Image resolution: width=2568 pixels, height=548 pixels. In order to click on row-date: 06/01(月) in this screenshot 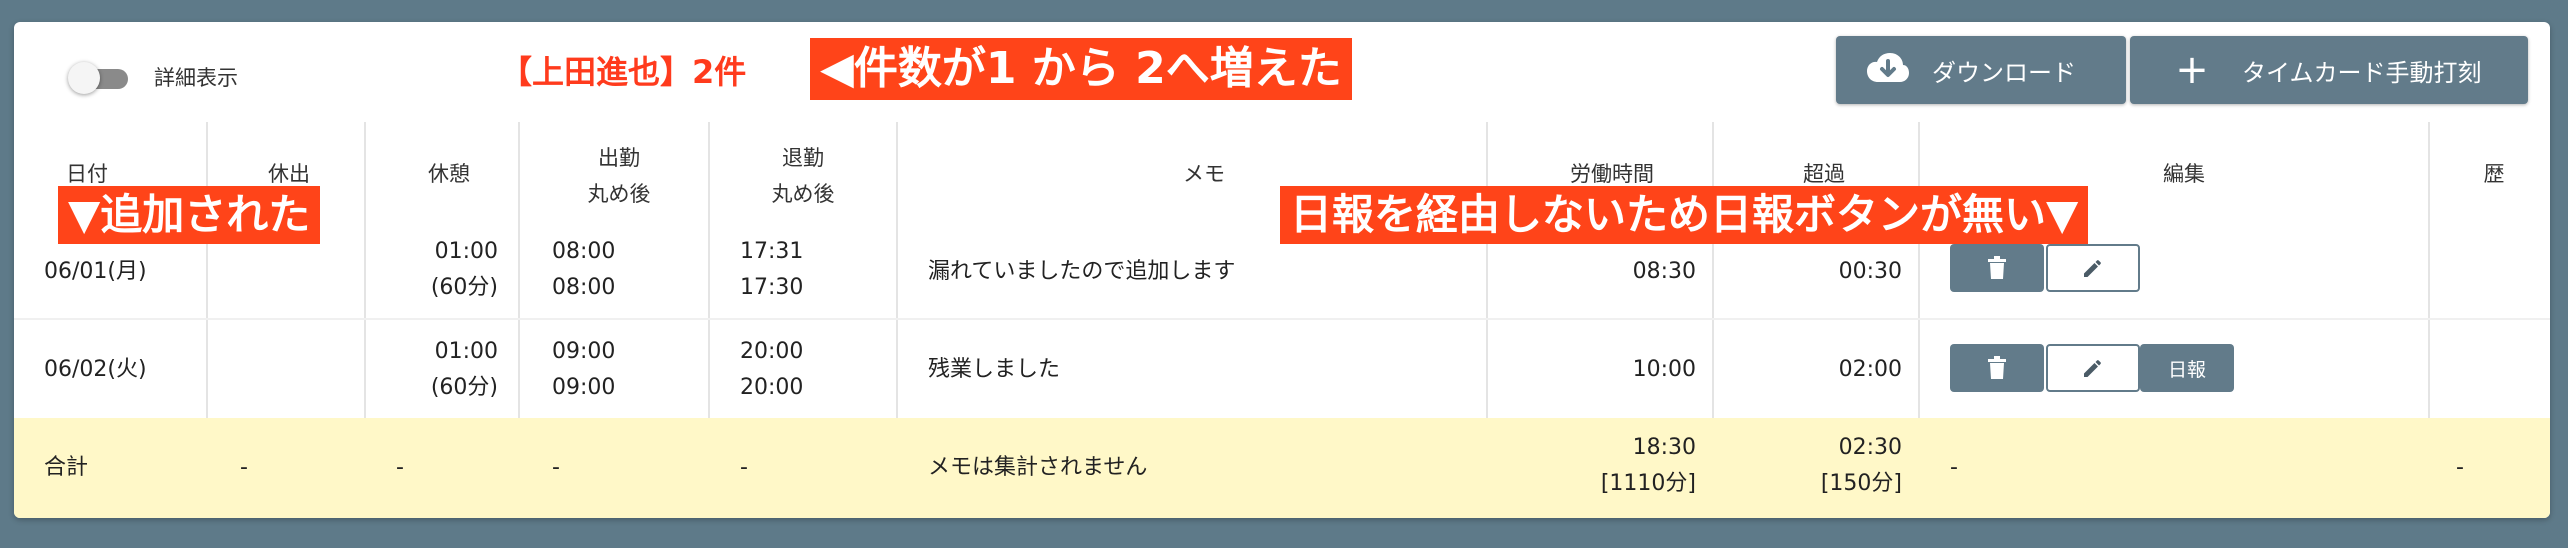, I will do `click(95, 271)`.